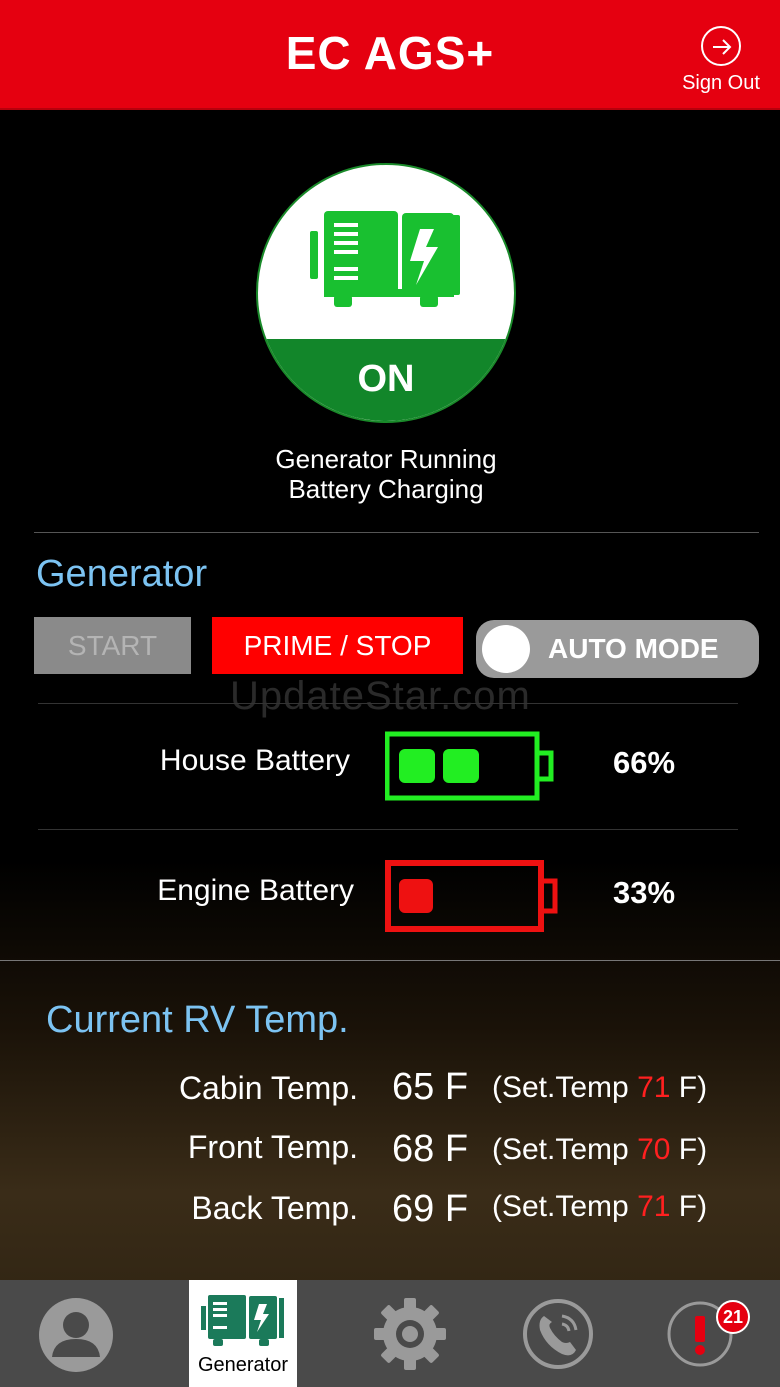 This screenshot has width=780, height=1387. What do you see at coordinates (644, 762) in the screenshot?
I see `house-battery-percent: 66%` at bounding box center [644, 762].